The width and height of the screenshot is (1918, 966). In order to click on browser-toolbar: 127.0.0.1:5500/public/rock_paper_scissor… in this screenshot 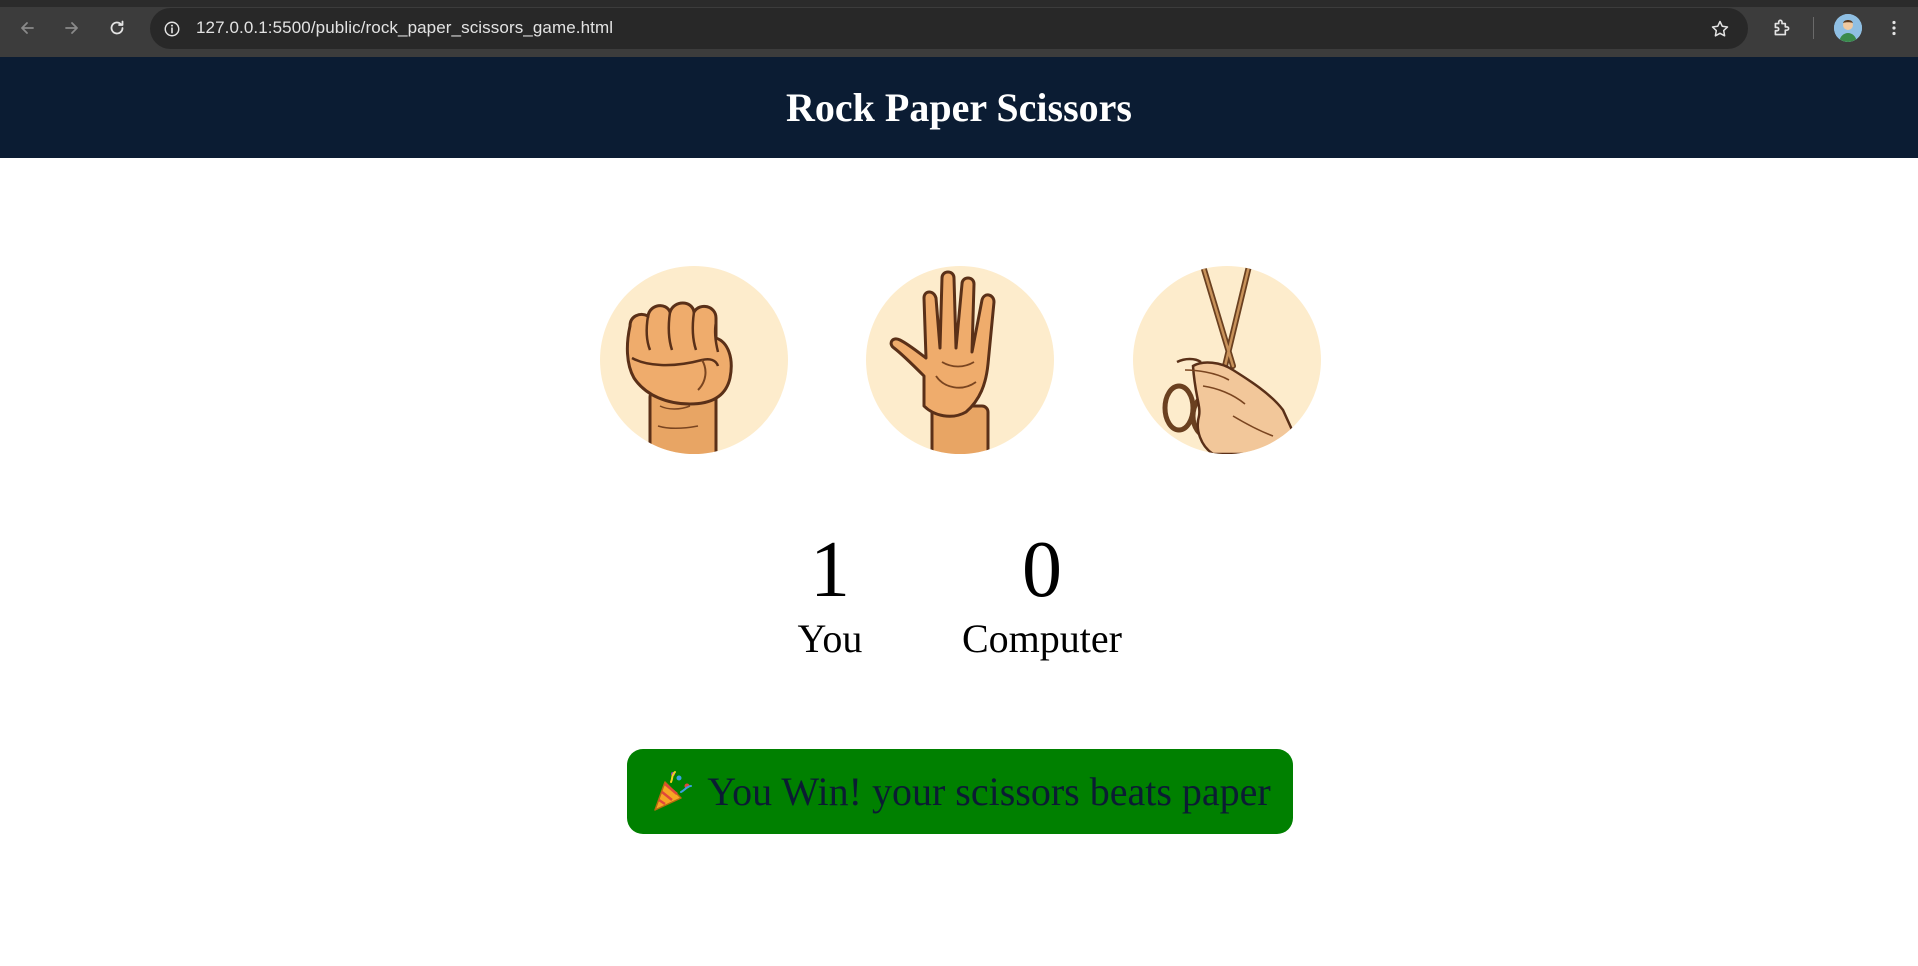, I will do `click(959, 28)`.